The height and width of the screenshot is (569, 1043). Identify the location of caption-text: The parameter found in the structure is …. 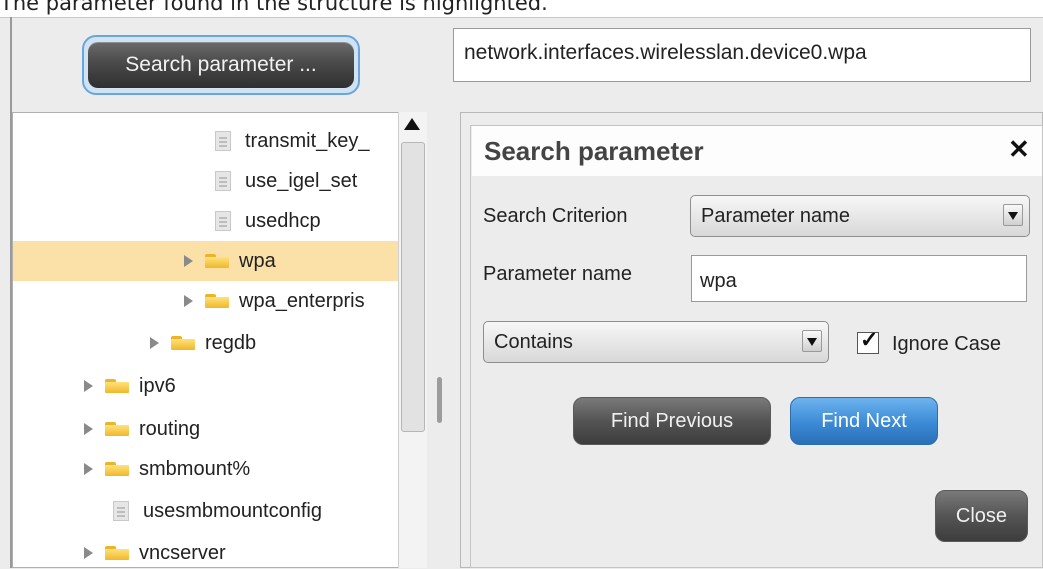
(274, 7).